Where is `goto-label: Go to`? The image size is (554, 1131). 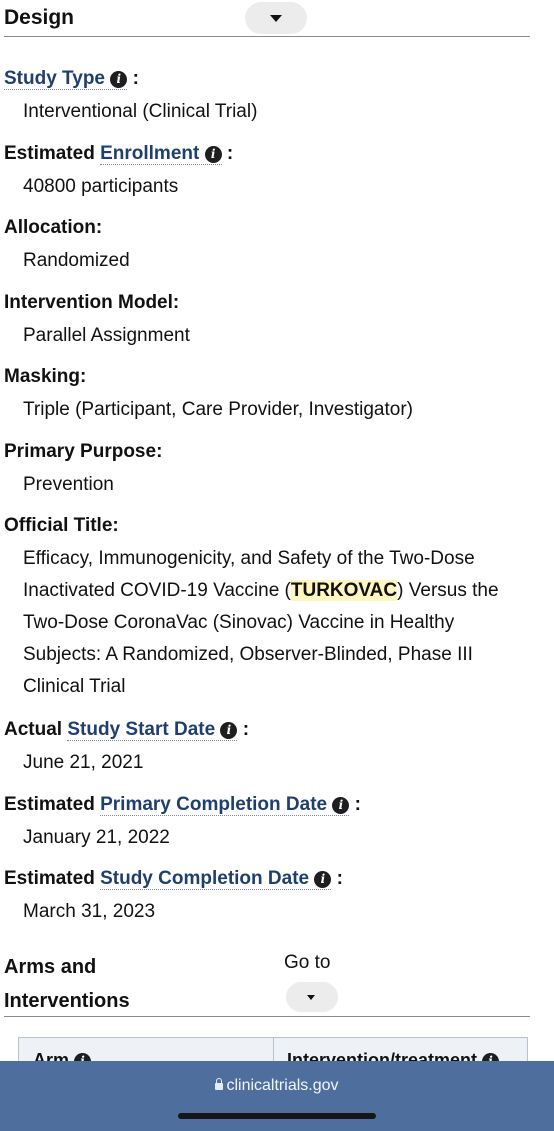
goto-label: Go to is located at coordinates (307, 962).